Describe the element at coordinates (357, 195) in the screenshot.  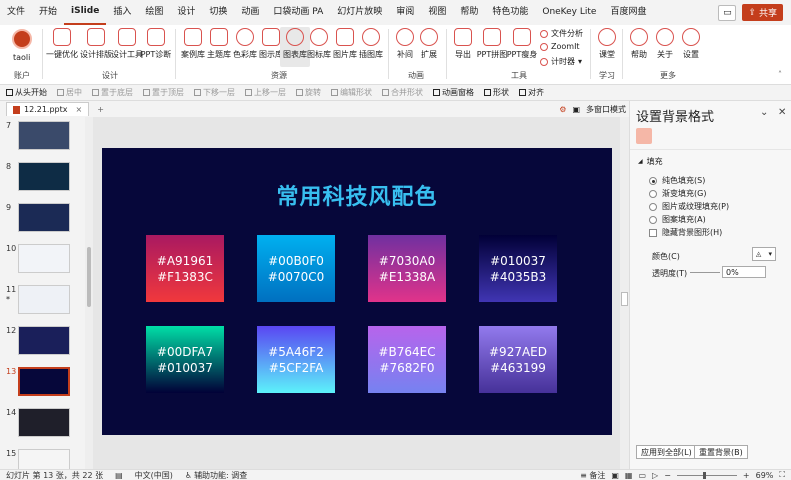
I see `slide-title: 常用科技风配色` at that location.